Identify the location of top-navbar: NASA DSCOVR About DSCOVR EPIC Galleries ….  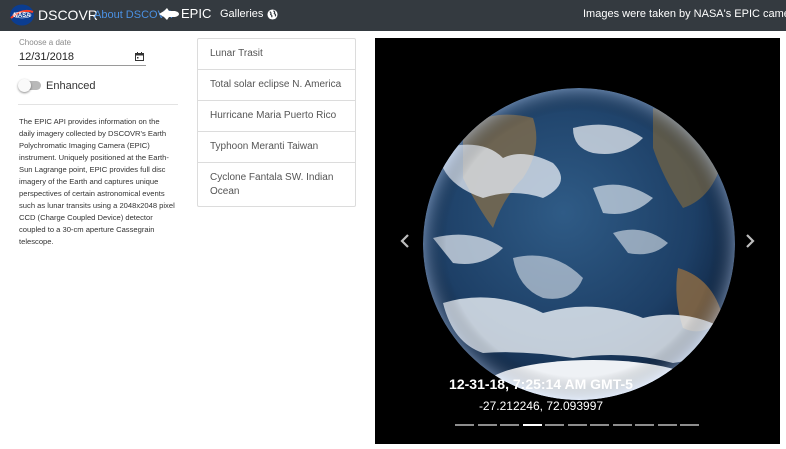
(393, 15).